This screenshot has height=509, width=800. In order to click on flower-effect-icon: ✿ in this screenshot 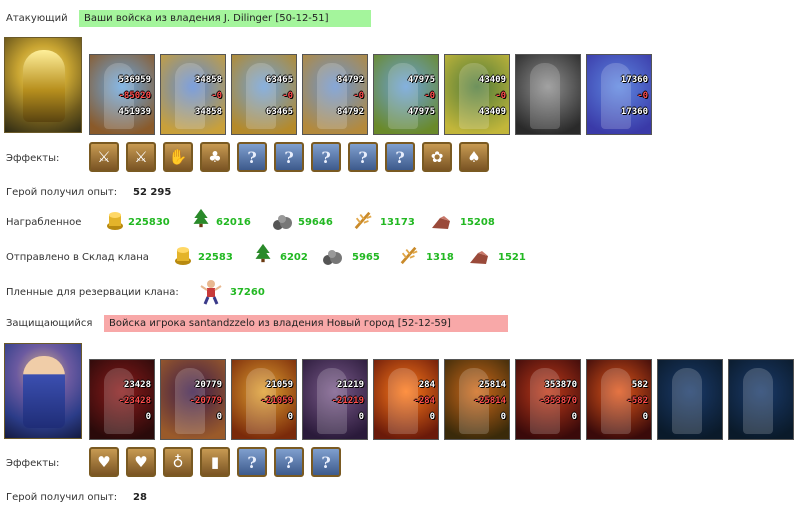, I will do `click(437, 157)`.